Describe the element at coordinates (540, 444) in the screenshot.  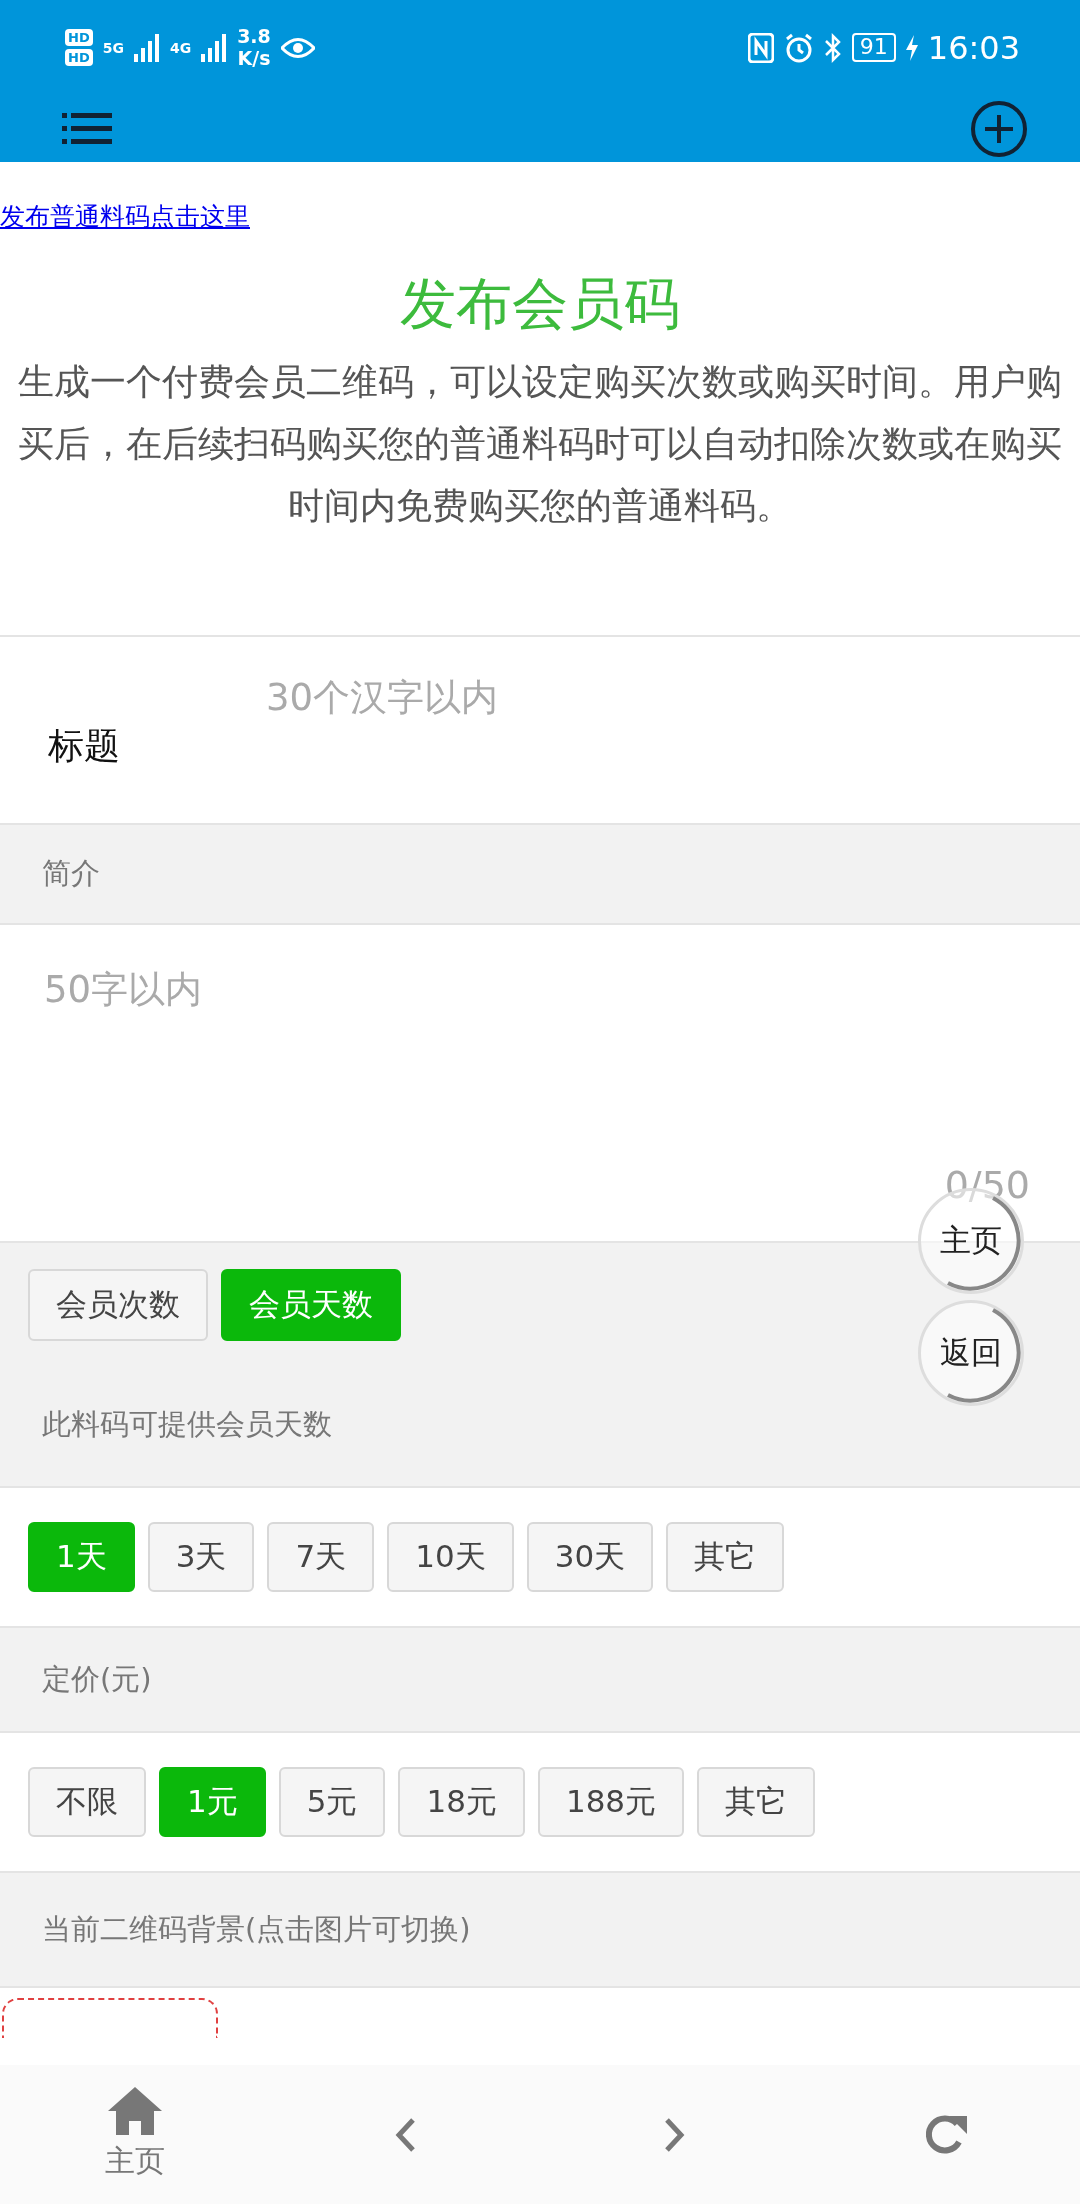
I see `description-text: 生成一个付费会员二维码，可以设定购买次数或购买时间。用户购买后，在后续扫码购买您的普通料码时可以自动扣除次数或在购买时间内免费购买您的普通料码。` at that location.